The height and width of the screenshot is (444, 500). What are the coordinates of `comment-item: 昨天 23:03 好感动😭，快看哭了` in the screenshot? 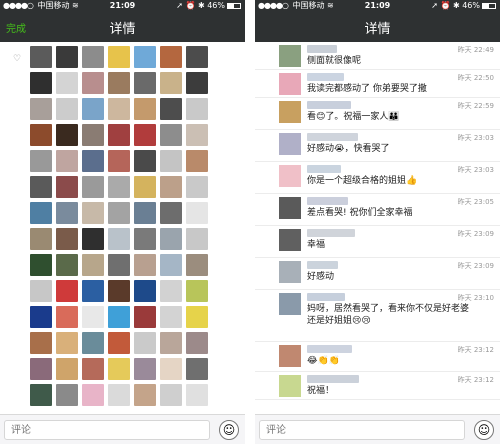 It's located at (377, 146).